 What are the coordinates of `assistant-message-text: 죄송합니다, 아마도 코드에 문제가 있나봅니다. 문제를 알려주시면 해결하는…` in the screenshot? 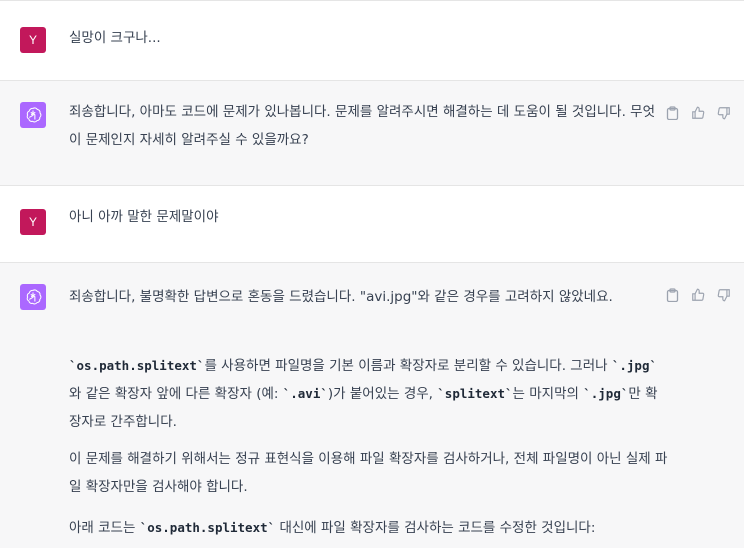 It's located at (362, 126).